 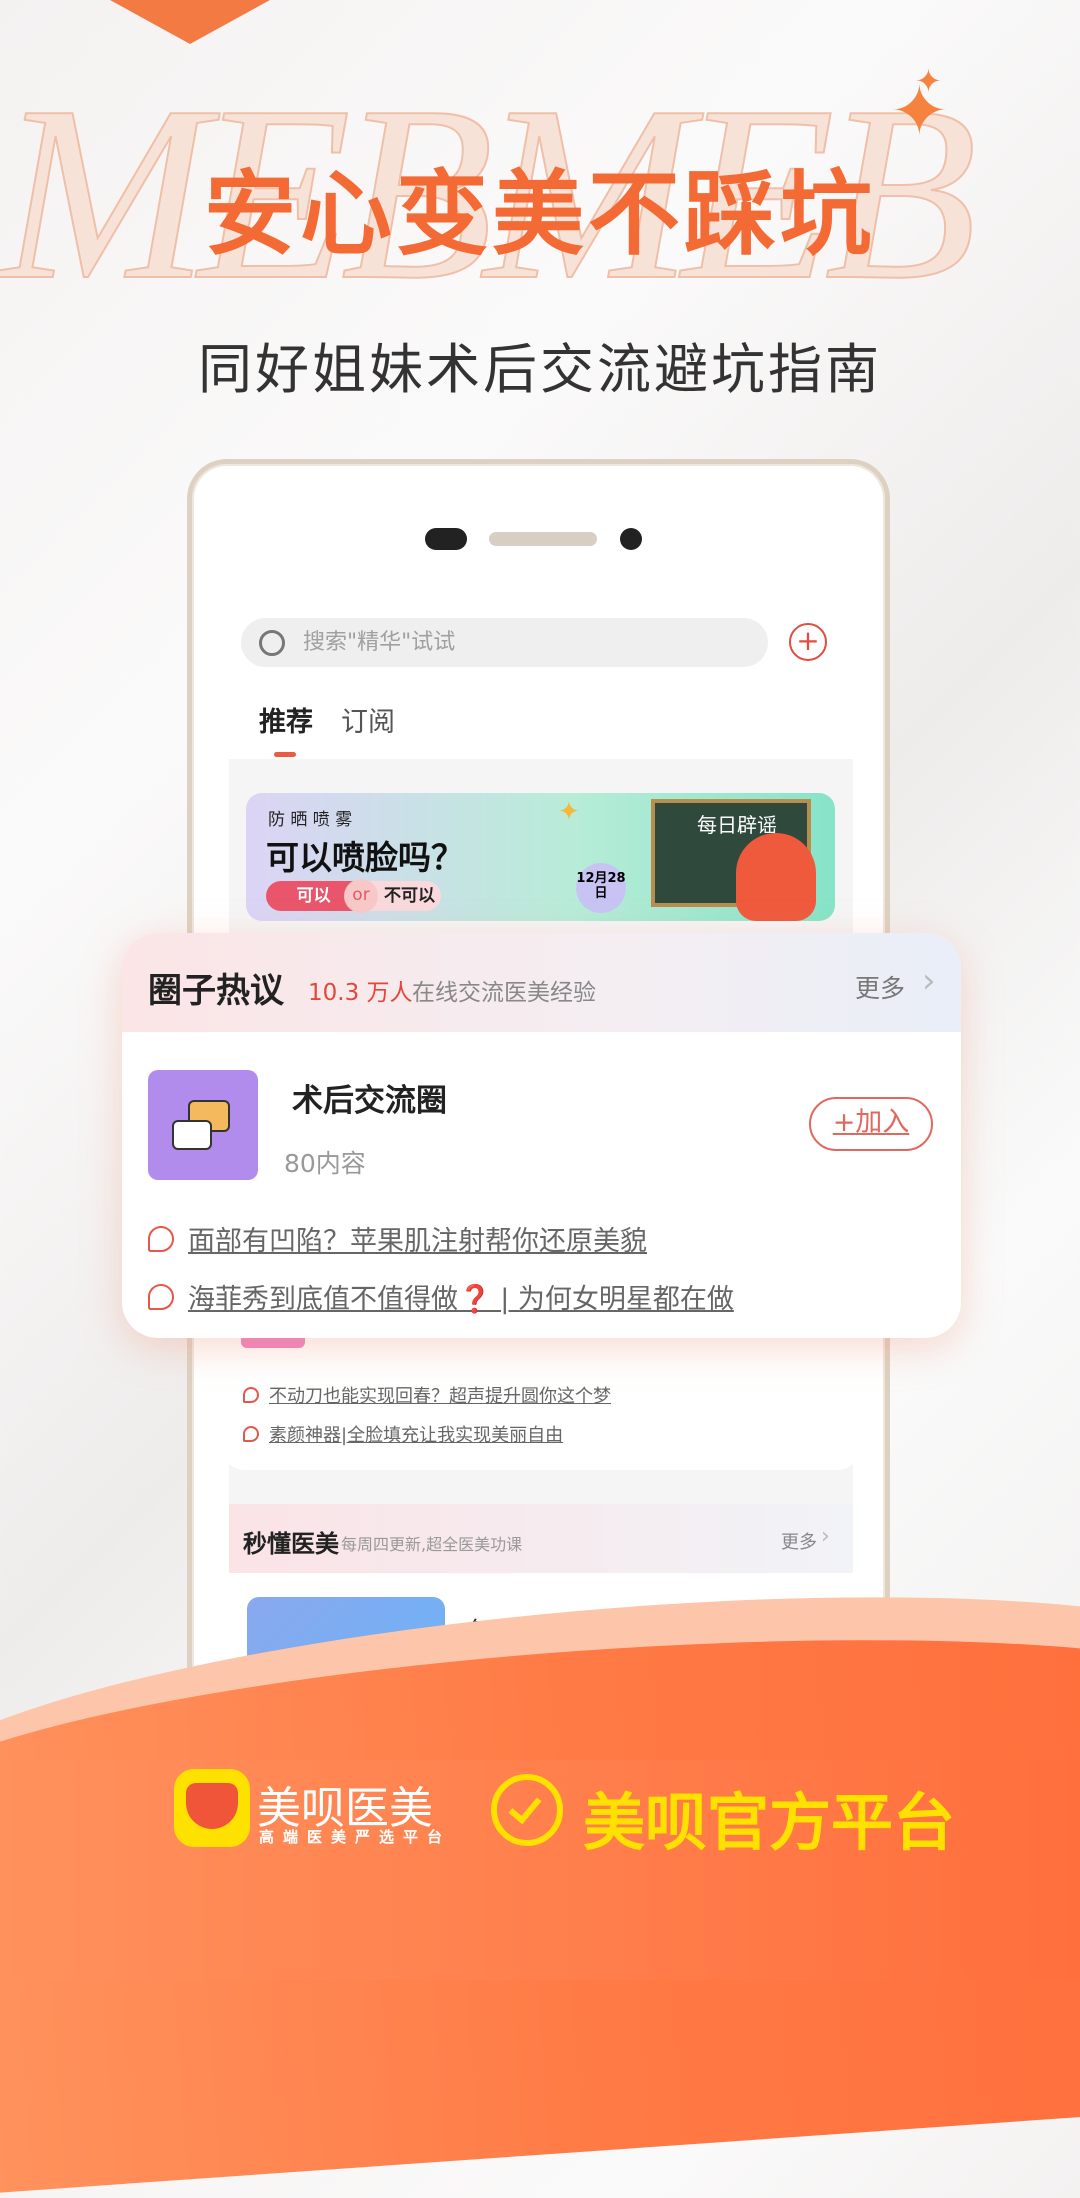 I want to click on tab-recommend: 推荐, so click(x=286, y=719).